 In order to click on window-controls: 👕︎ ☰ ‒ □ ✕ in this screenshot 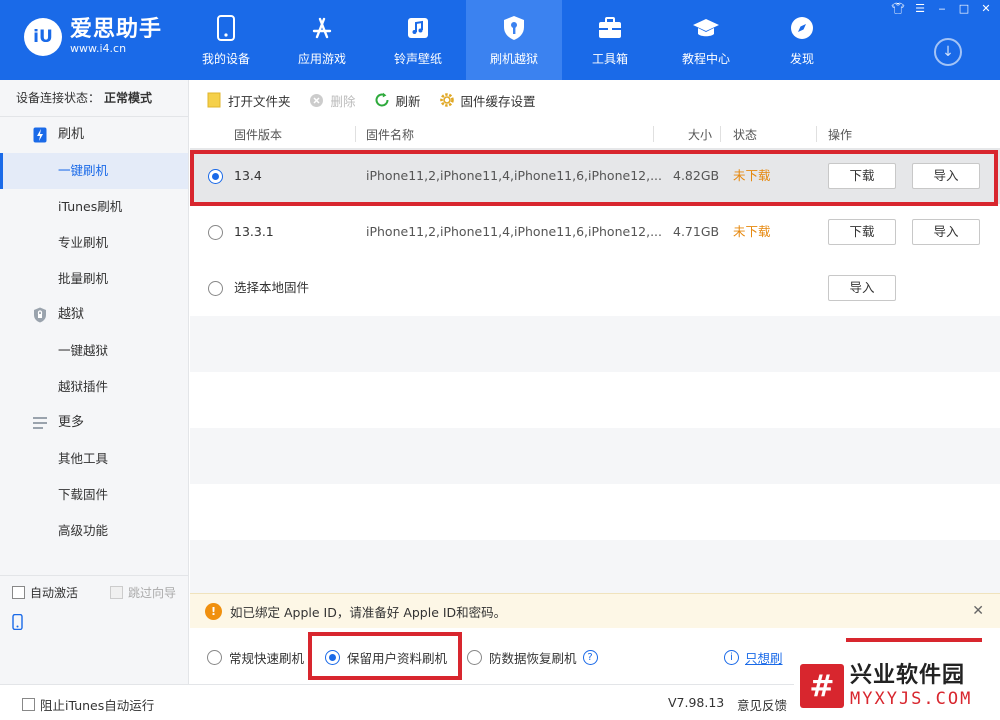, I will do `click(942, 9)`.